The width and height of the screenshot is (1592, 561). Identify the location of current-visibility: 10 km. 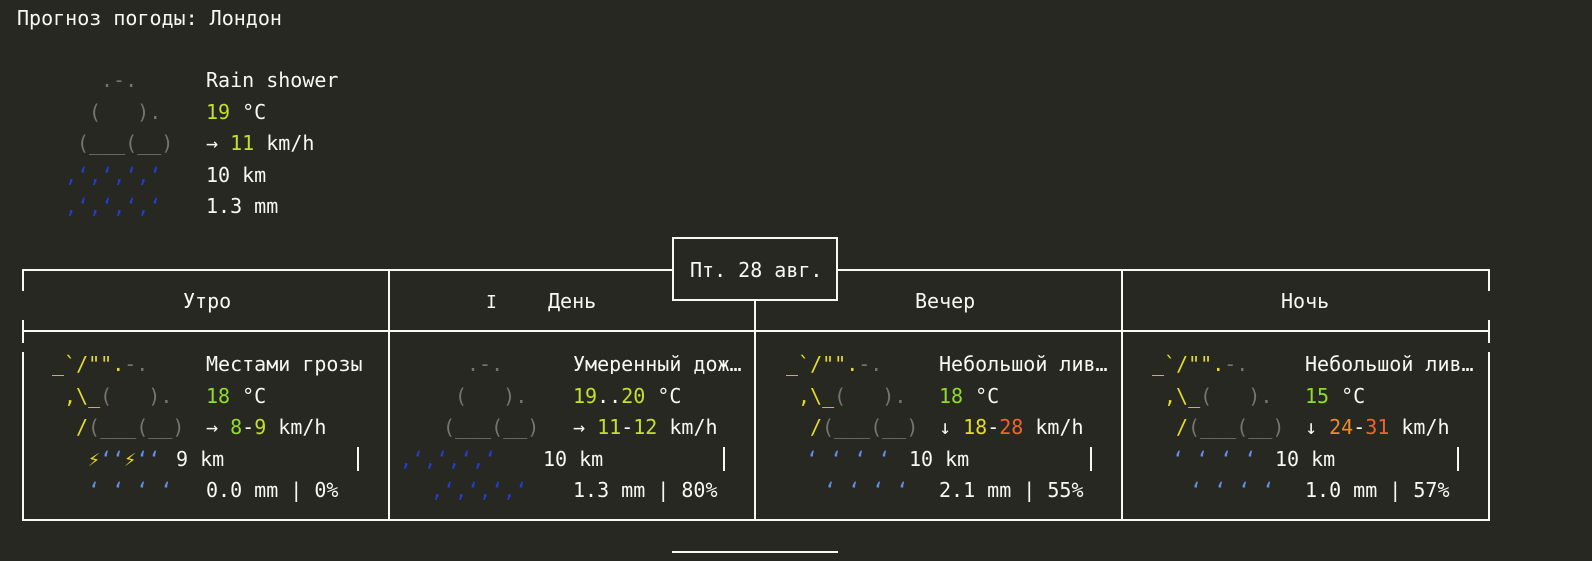
(236, 175).